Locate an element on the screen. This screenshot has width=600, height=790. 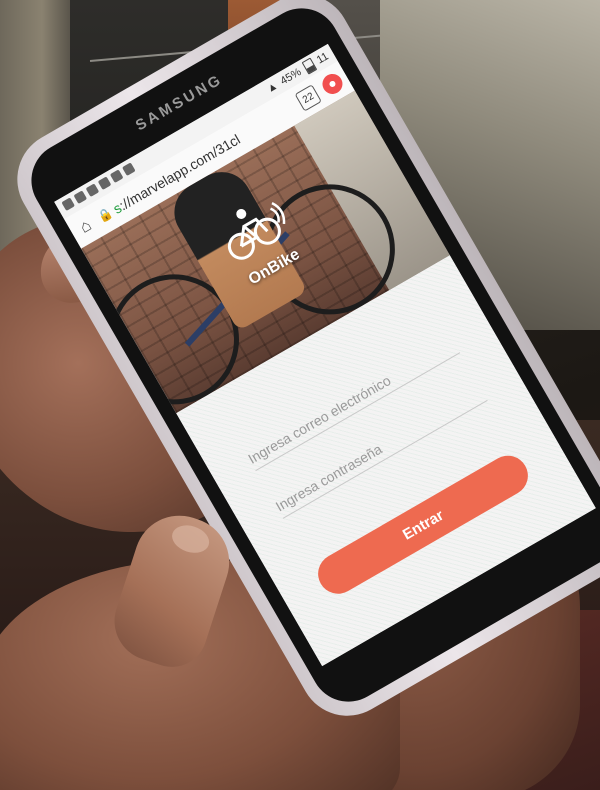
battery-icon is located at coordinates (309, 66).